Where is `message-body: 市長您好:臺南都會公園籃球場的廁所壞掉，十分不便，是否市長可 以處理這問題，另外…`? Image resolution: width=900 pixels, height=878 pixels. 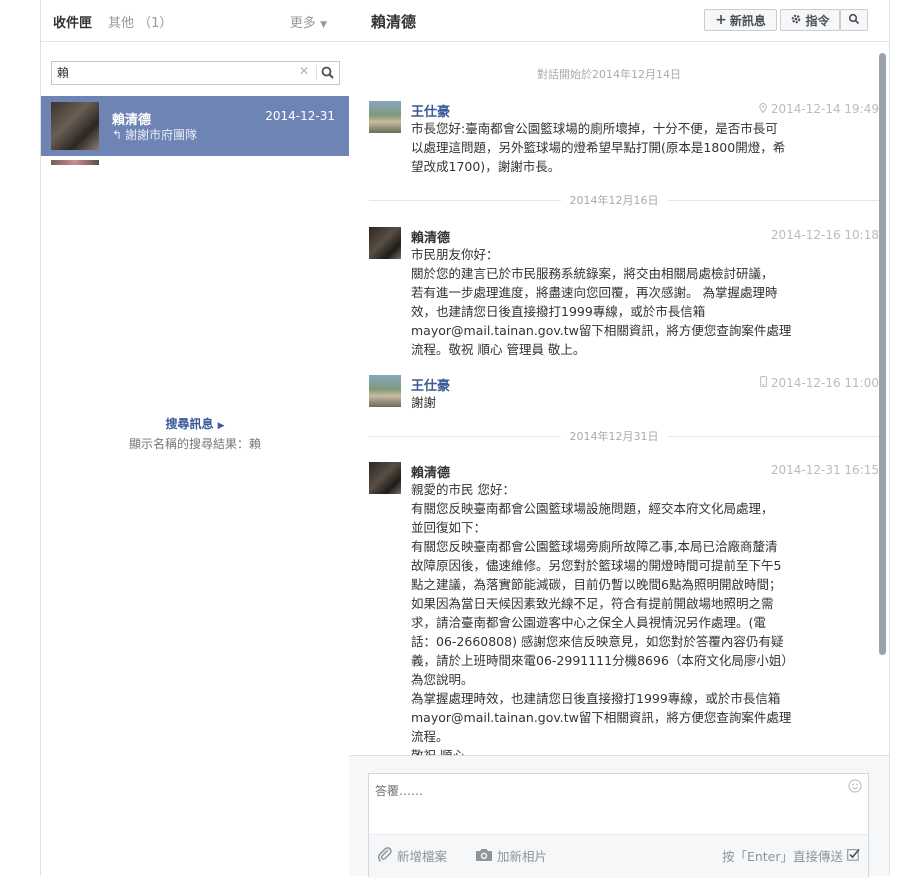 message-body: 市長您好:臺南都會公園籃球場的廁所壞掉，十分不便，是否市長可 以處理這問題，另外… is located at coordinates (626, 147).